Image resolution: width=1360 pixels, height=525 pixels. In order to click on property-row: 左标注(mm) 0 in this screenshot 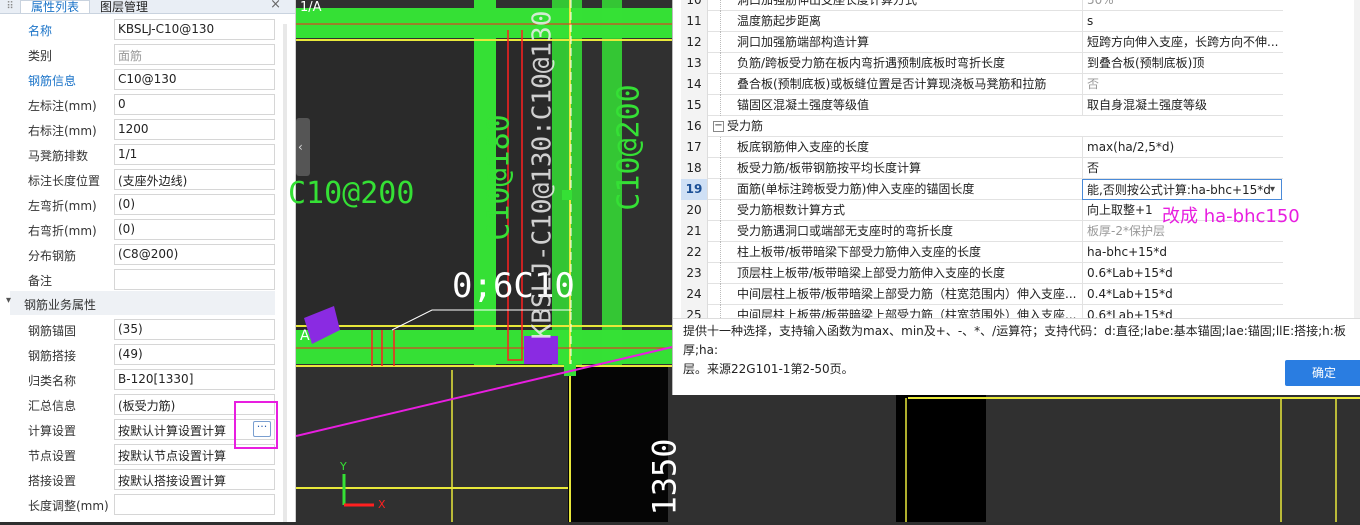, I will do `click(143, 104)`.